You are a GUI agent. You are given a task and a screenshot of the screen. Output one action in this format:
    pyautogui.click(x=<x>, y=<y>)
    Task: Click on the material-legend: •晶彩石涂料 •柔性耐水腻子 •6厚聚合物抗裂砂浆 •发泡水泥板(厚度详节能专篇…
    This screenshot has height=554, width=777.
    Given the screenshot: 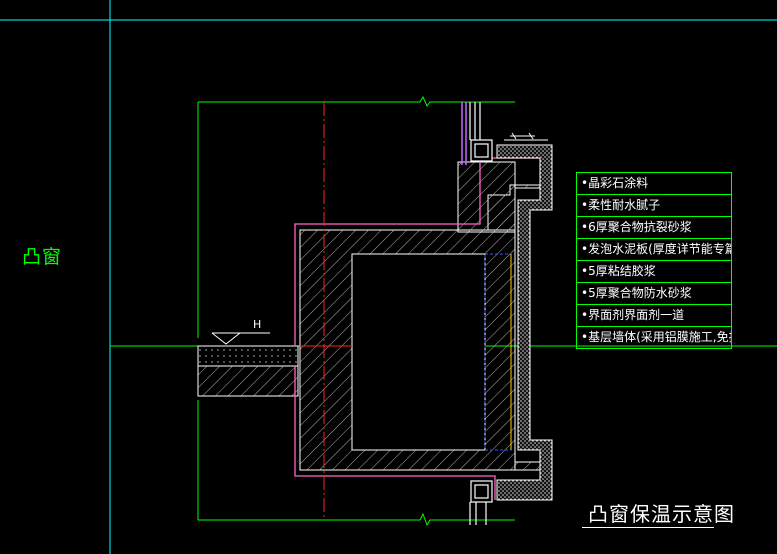 What is the action you would take?
    pyautogui.click(x=654, y=260)
    